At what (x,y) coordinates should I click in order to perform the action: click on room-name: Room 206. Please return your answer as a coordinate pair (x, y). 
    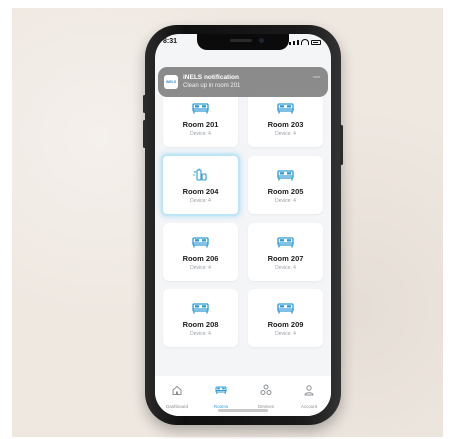
    Looking at the image, I should click on (200, 258).